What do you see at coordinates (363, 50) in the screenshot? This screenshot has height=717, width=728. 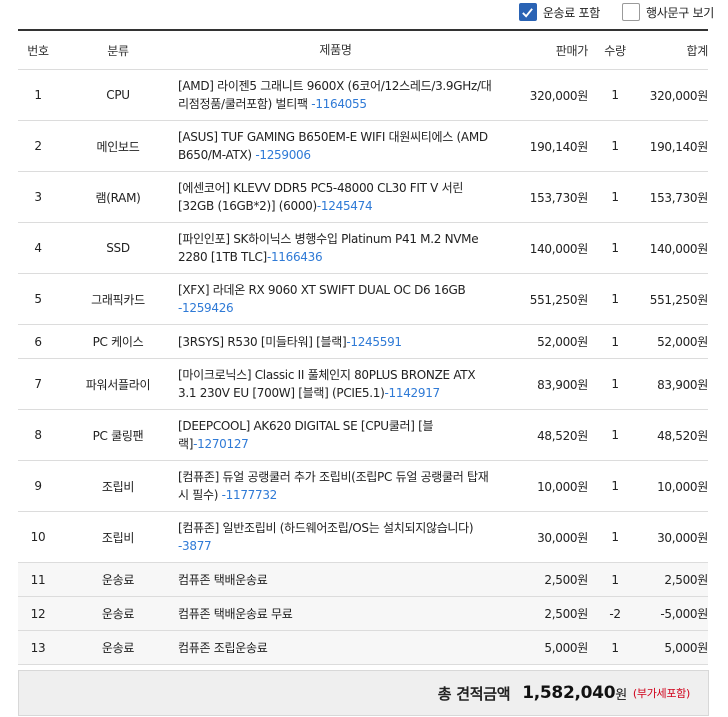 I see `table-header-row: 번호 분류 제품명 판매가 수량 합계` at bounding box center [363, 50].